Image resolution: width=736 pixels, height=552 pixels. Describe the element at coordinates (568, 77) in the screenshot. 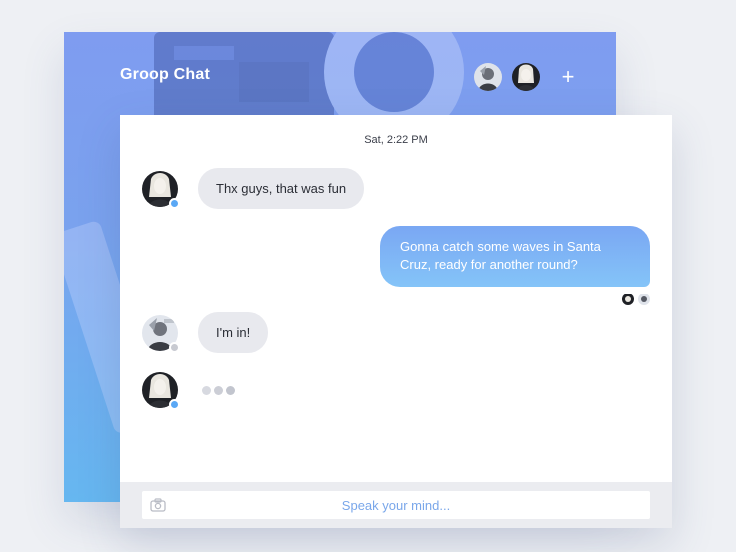

I see `add-member-icon: +` at that location.